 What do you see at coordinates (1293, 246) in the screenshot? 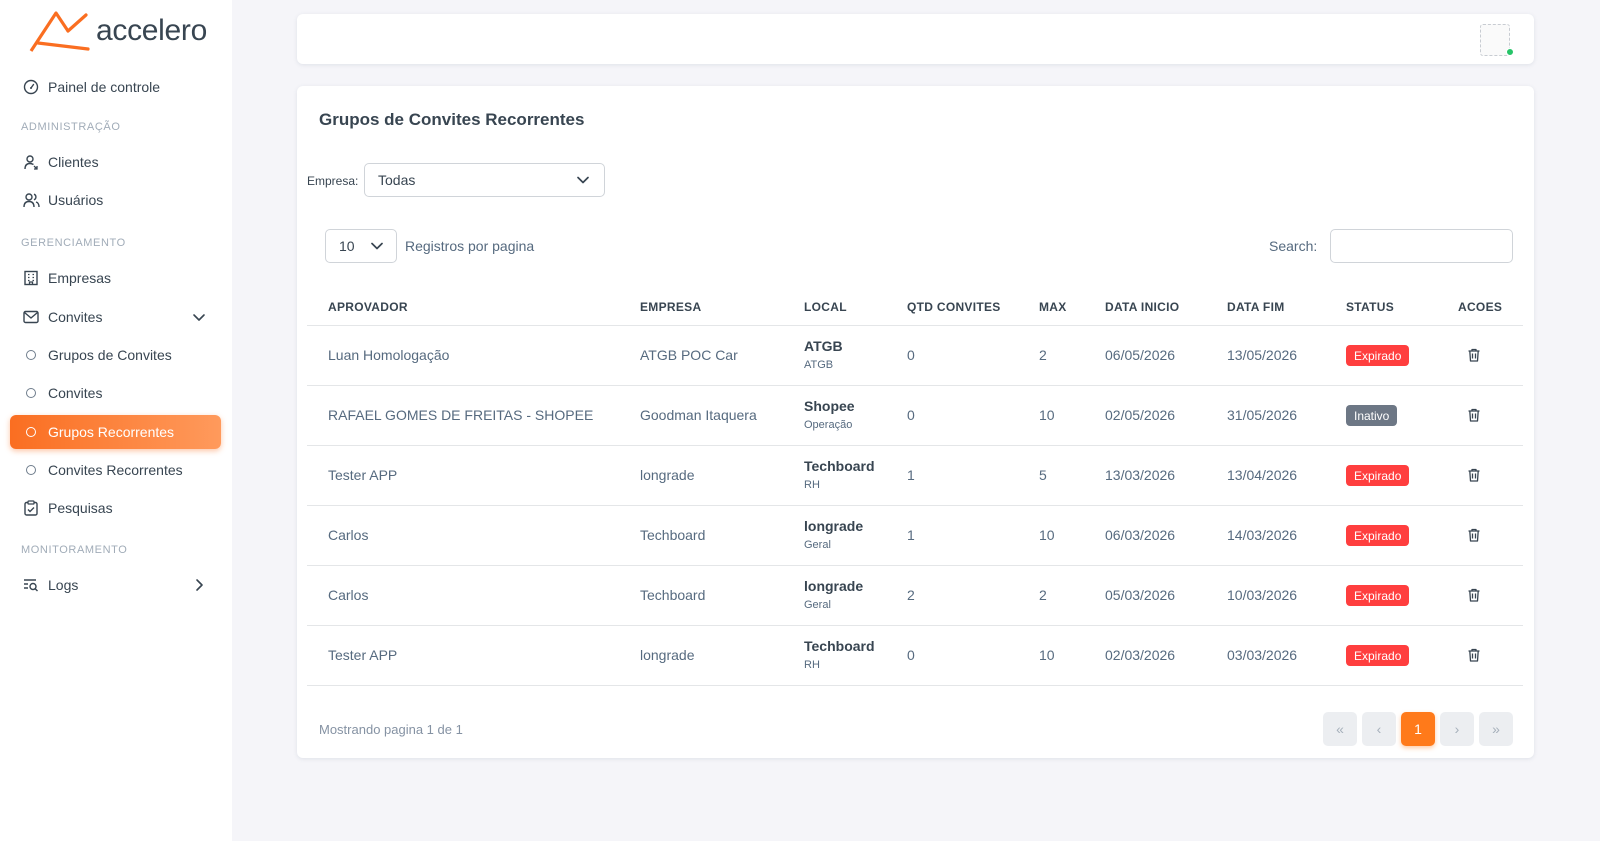
I see `search-label: Search:` at bounding box center [1293, 246].